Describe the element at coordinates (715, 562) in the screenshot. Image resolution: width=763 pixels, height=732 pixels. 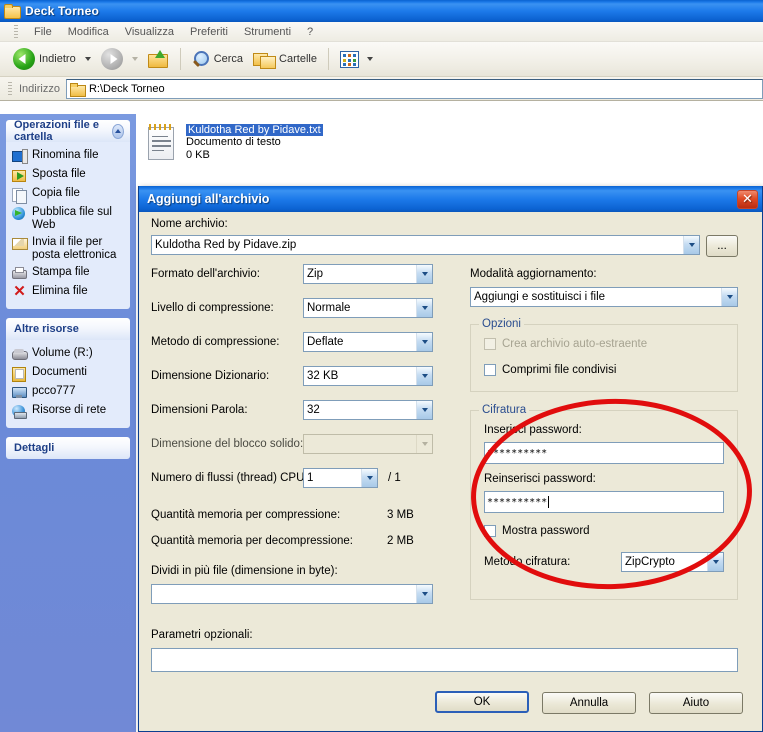
I see `chevron-down-icon-encryption` at that location.